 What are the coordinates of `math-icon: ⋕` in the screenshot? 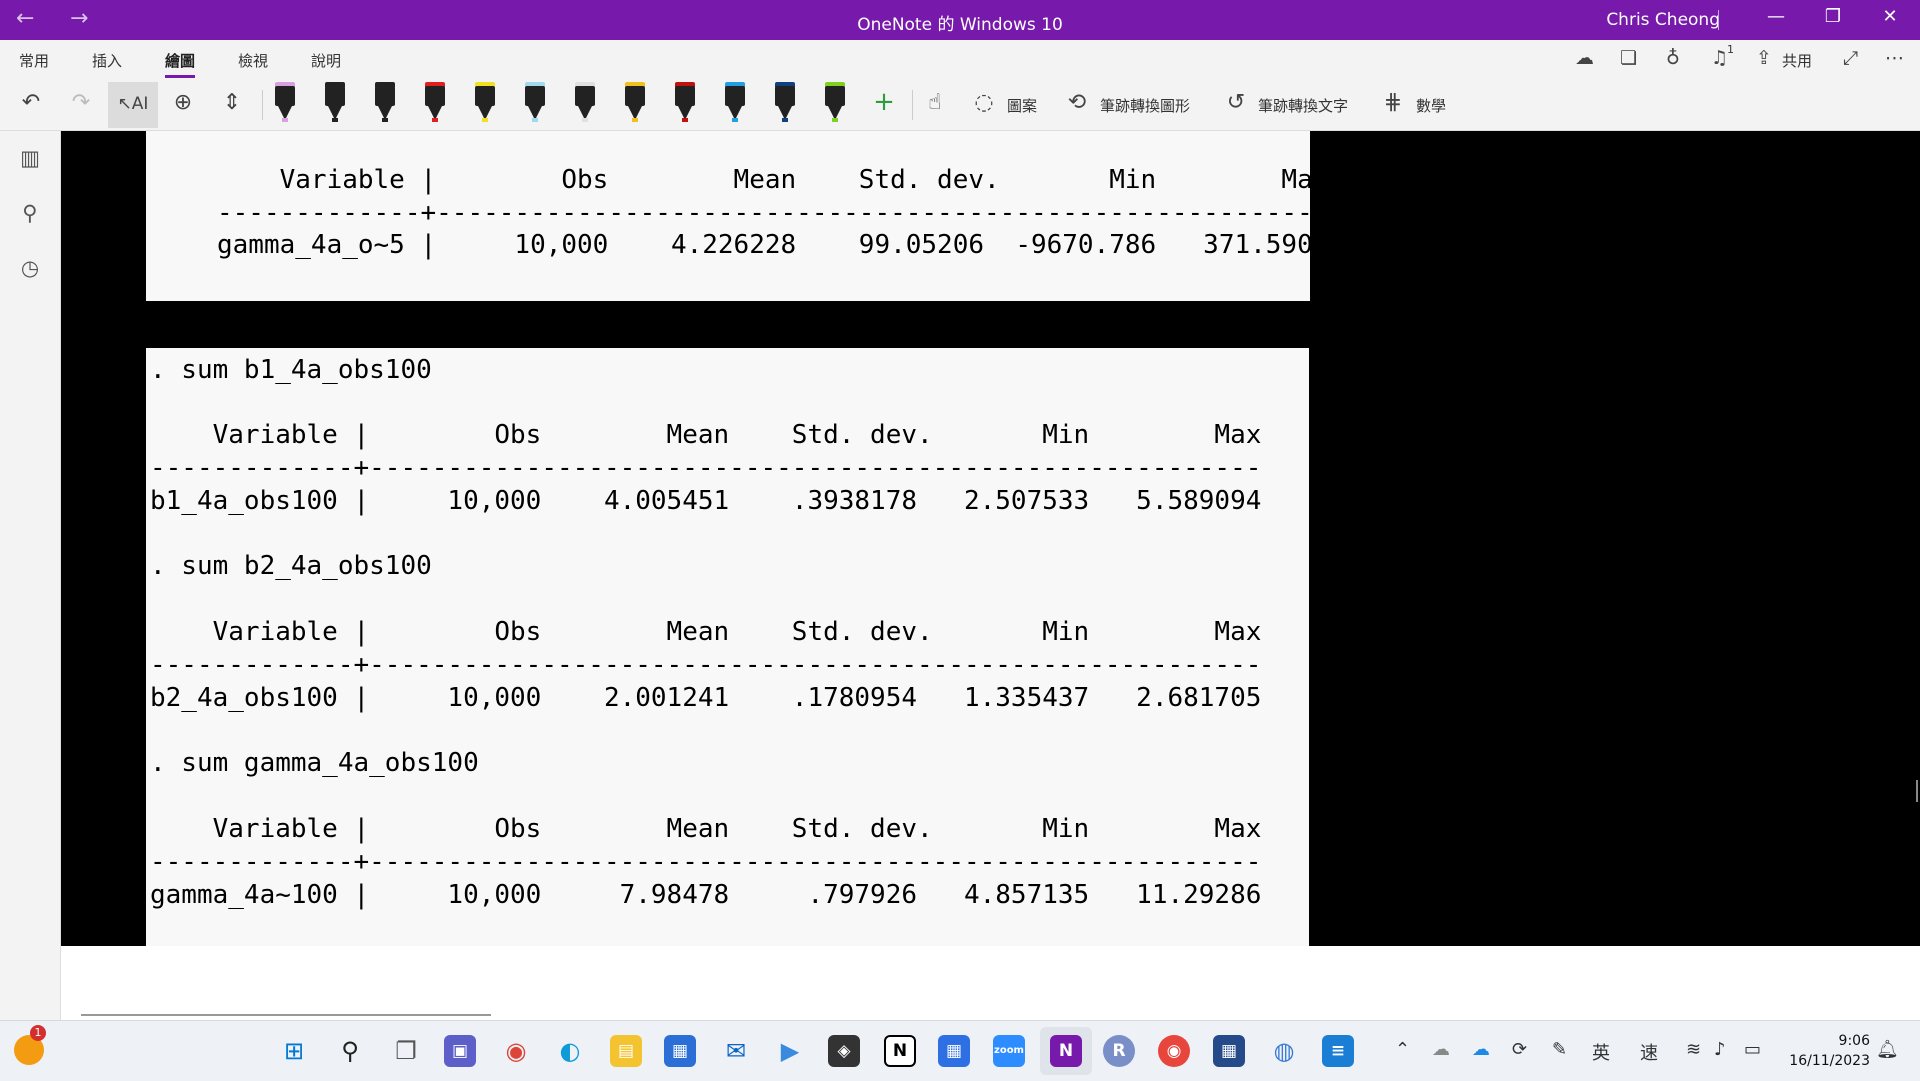 It's located at (1393, 102).